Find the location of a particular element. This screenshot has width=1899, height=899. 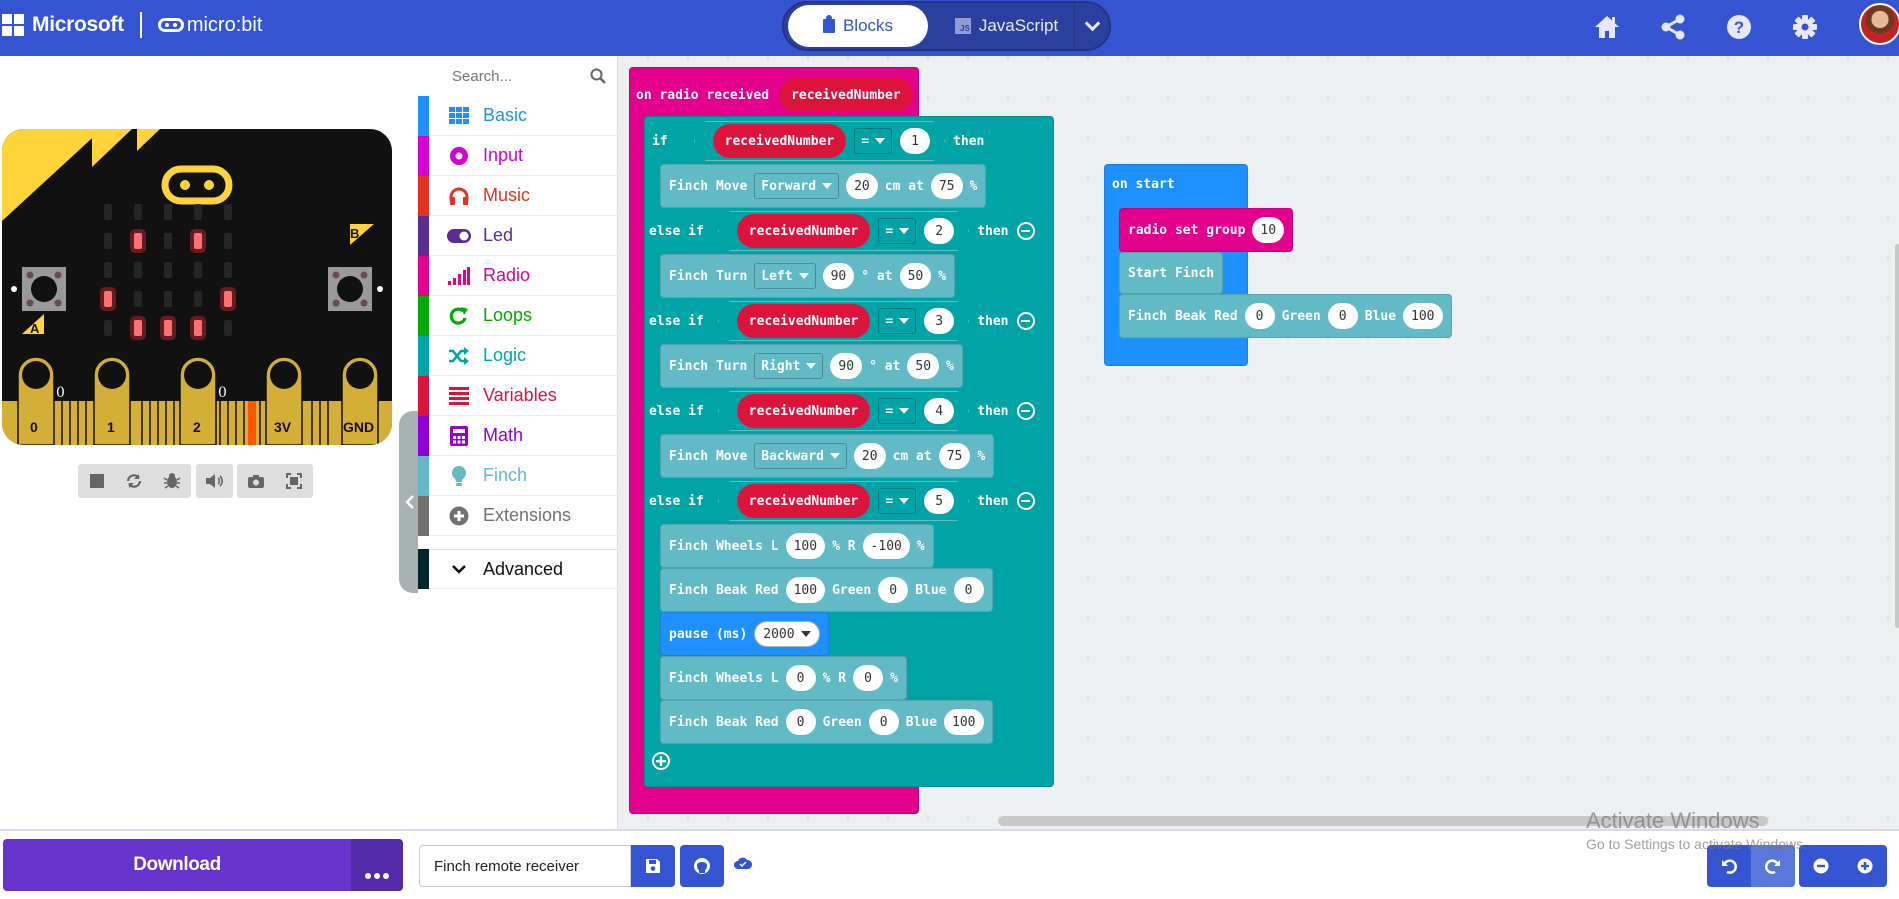

finch-wheels-block: Finch Wheels L 100 % R -100 % is located at coordinates (797, 546).